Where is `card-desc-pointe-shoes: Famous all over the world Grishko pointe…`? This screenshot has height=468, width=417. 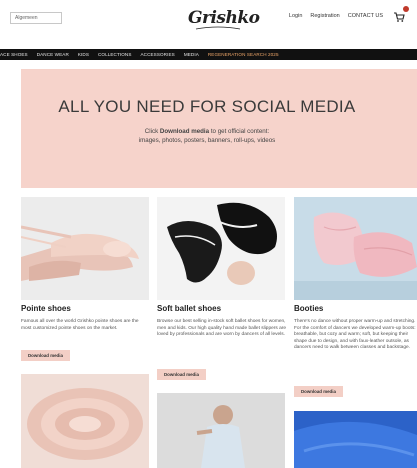
card-desc-pointe-shoes: Famous all over the world Grishko pointe… is located at coordinates (80, 325).